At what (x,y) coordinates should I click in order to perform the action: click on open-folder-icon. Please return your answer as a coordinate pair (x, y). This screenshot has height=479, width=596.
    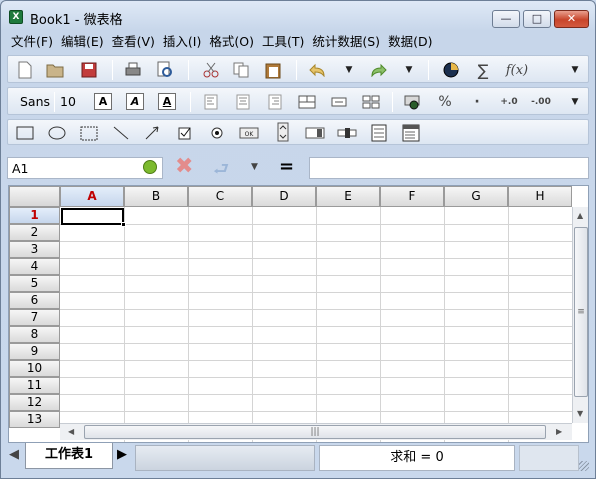
    Looking at the image, I should click on (55, 70).